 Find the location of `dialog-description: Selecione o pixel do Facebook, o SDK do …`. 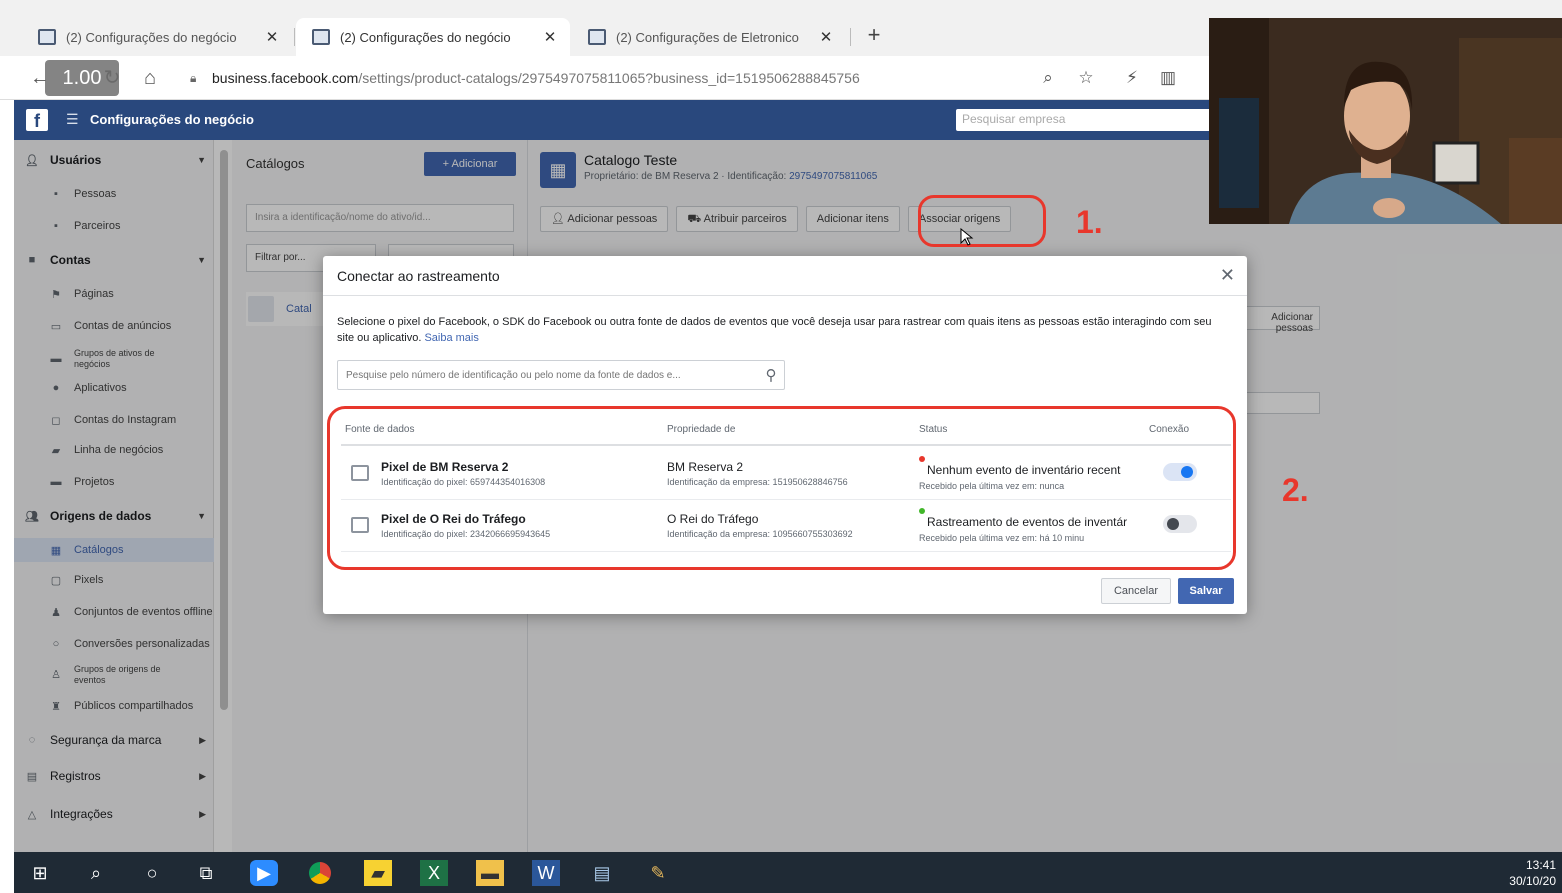

dialog-description: Selecione o pixel do Facebook, o SDK do … is located at coordinates (774, 330).